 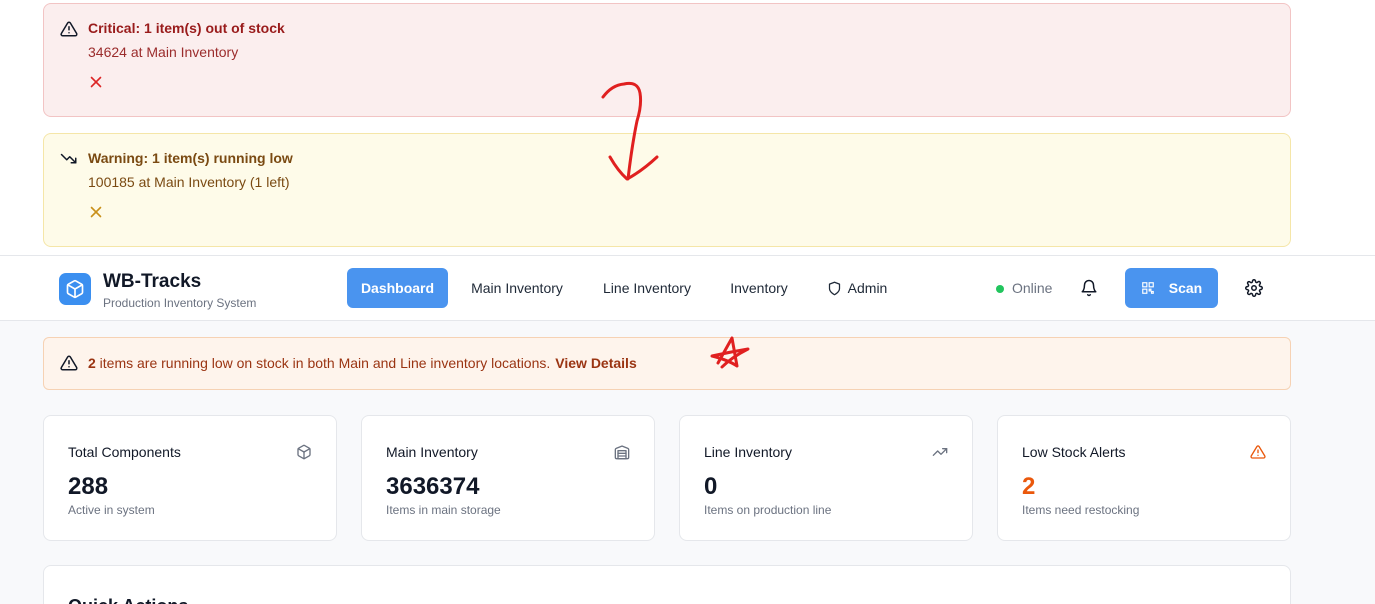 What do you see at coordinates (1000, 289) in the screenshot?
I see `online-status-dot` at bounding box center [1000, 289].